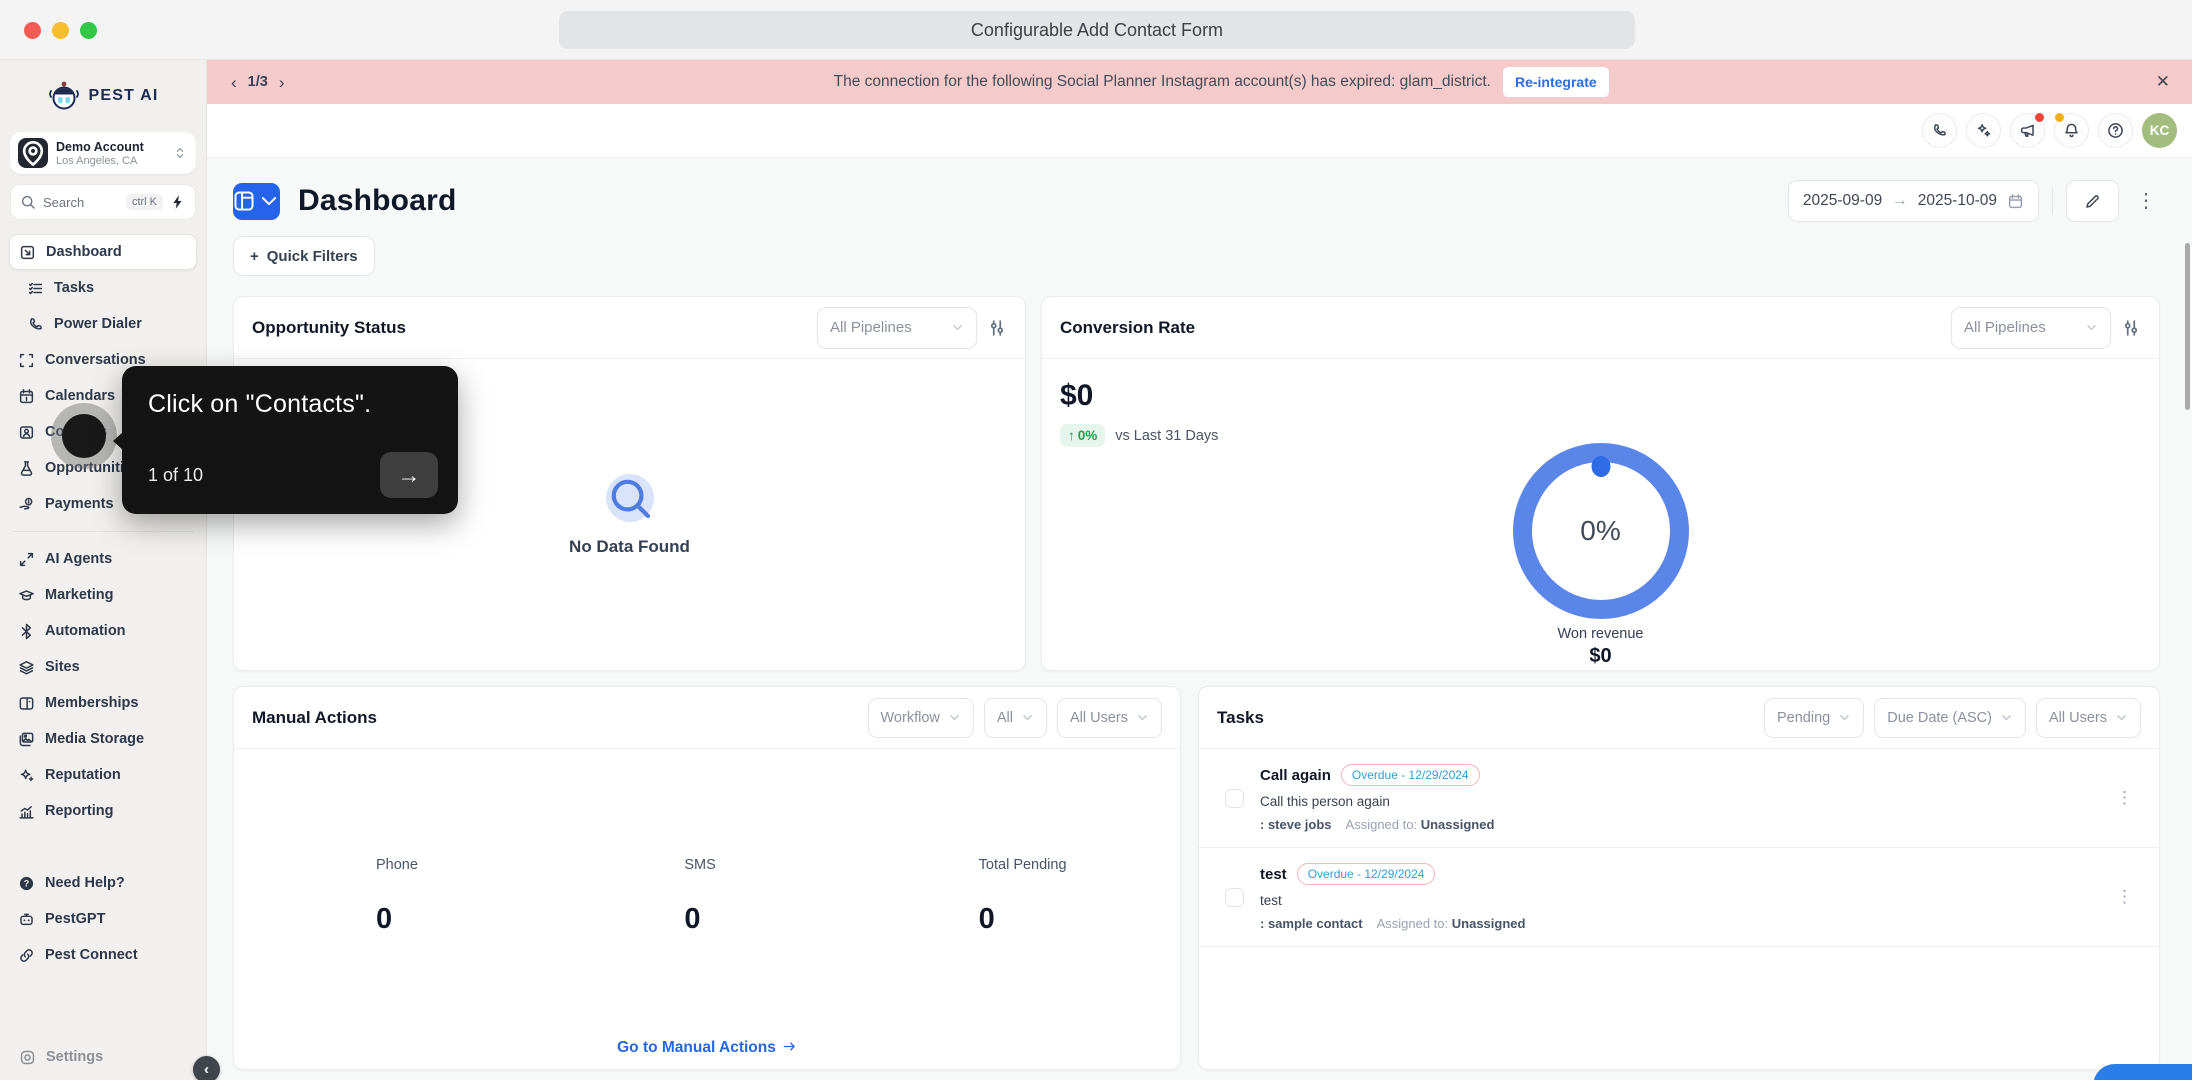 This screenshot has height=1080, width=2192. What do you see at coordinates (26, 468) in the screenshot?
I see `opportunities-icon` at bounding box center [26, 468].